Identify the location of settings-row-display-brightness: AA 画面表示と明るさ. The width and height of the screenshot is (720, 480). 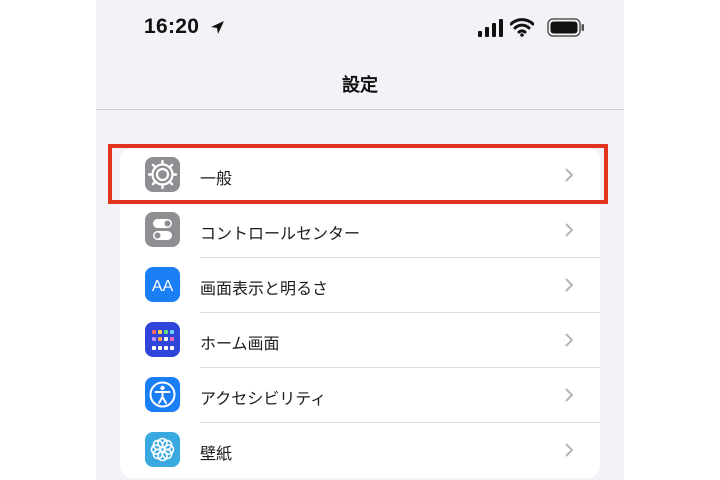
(360, 285).